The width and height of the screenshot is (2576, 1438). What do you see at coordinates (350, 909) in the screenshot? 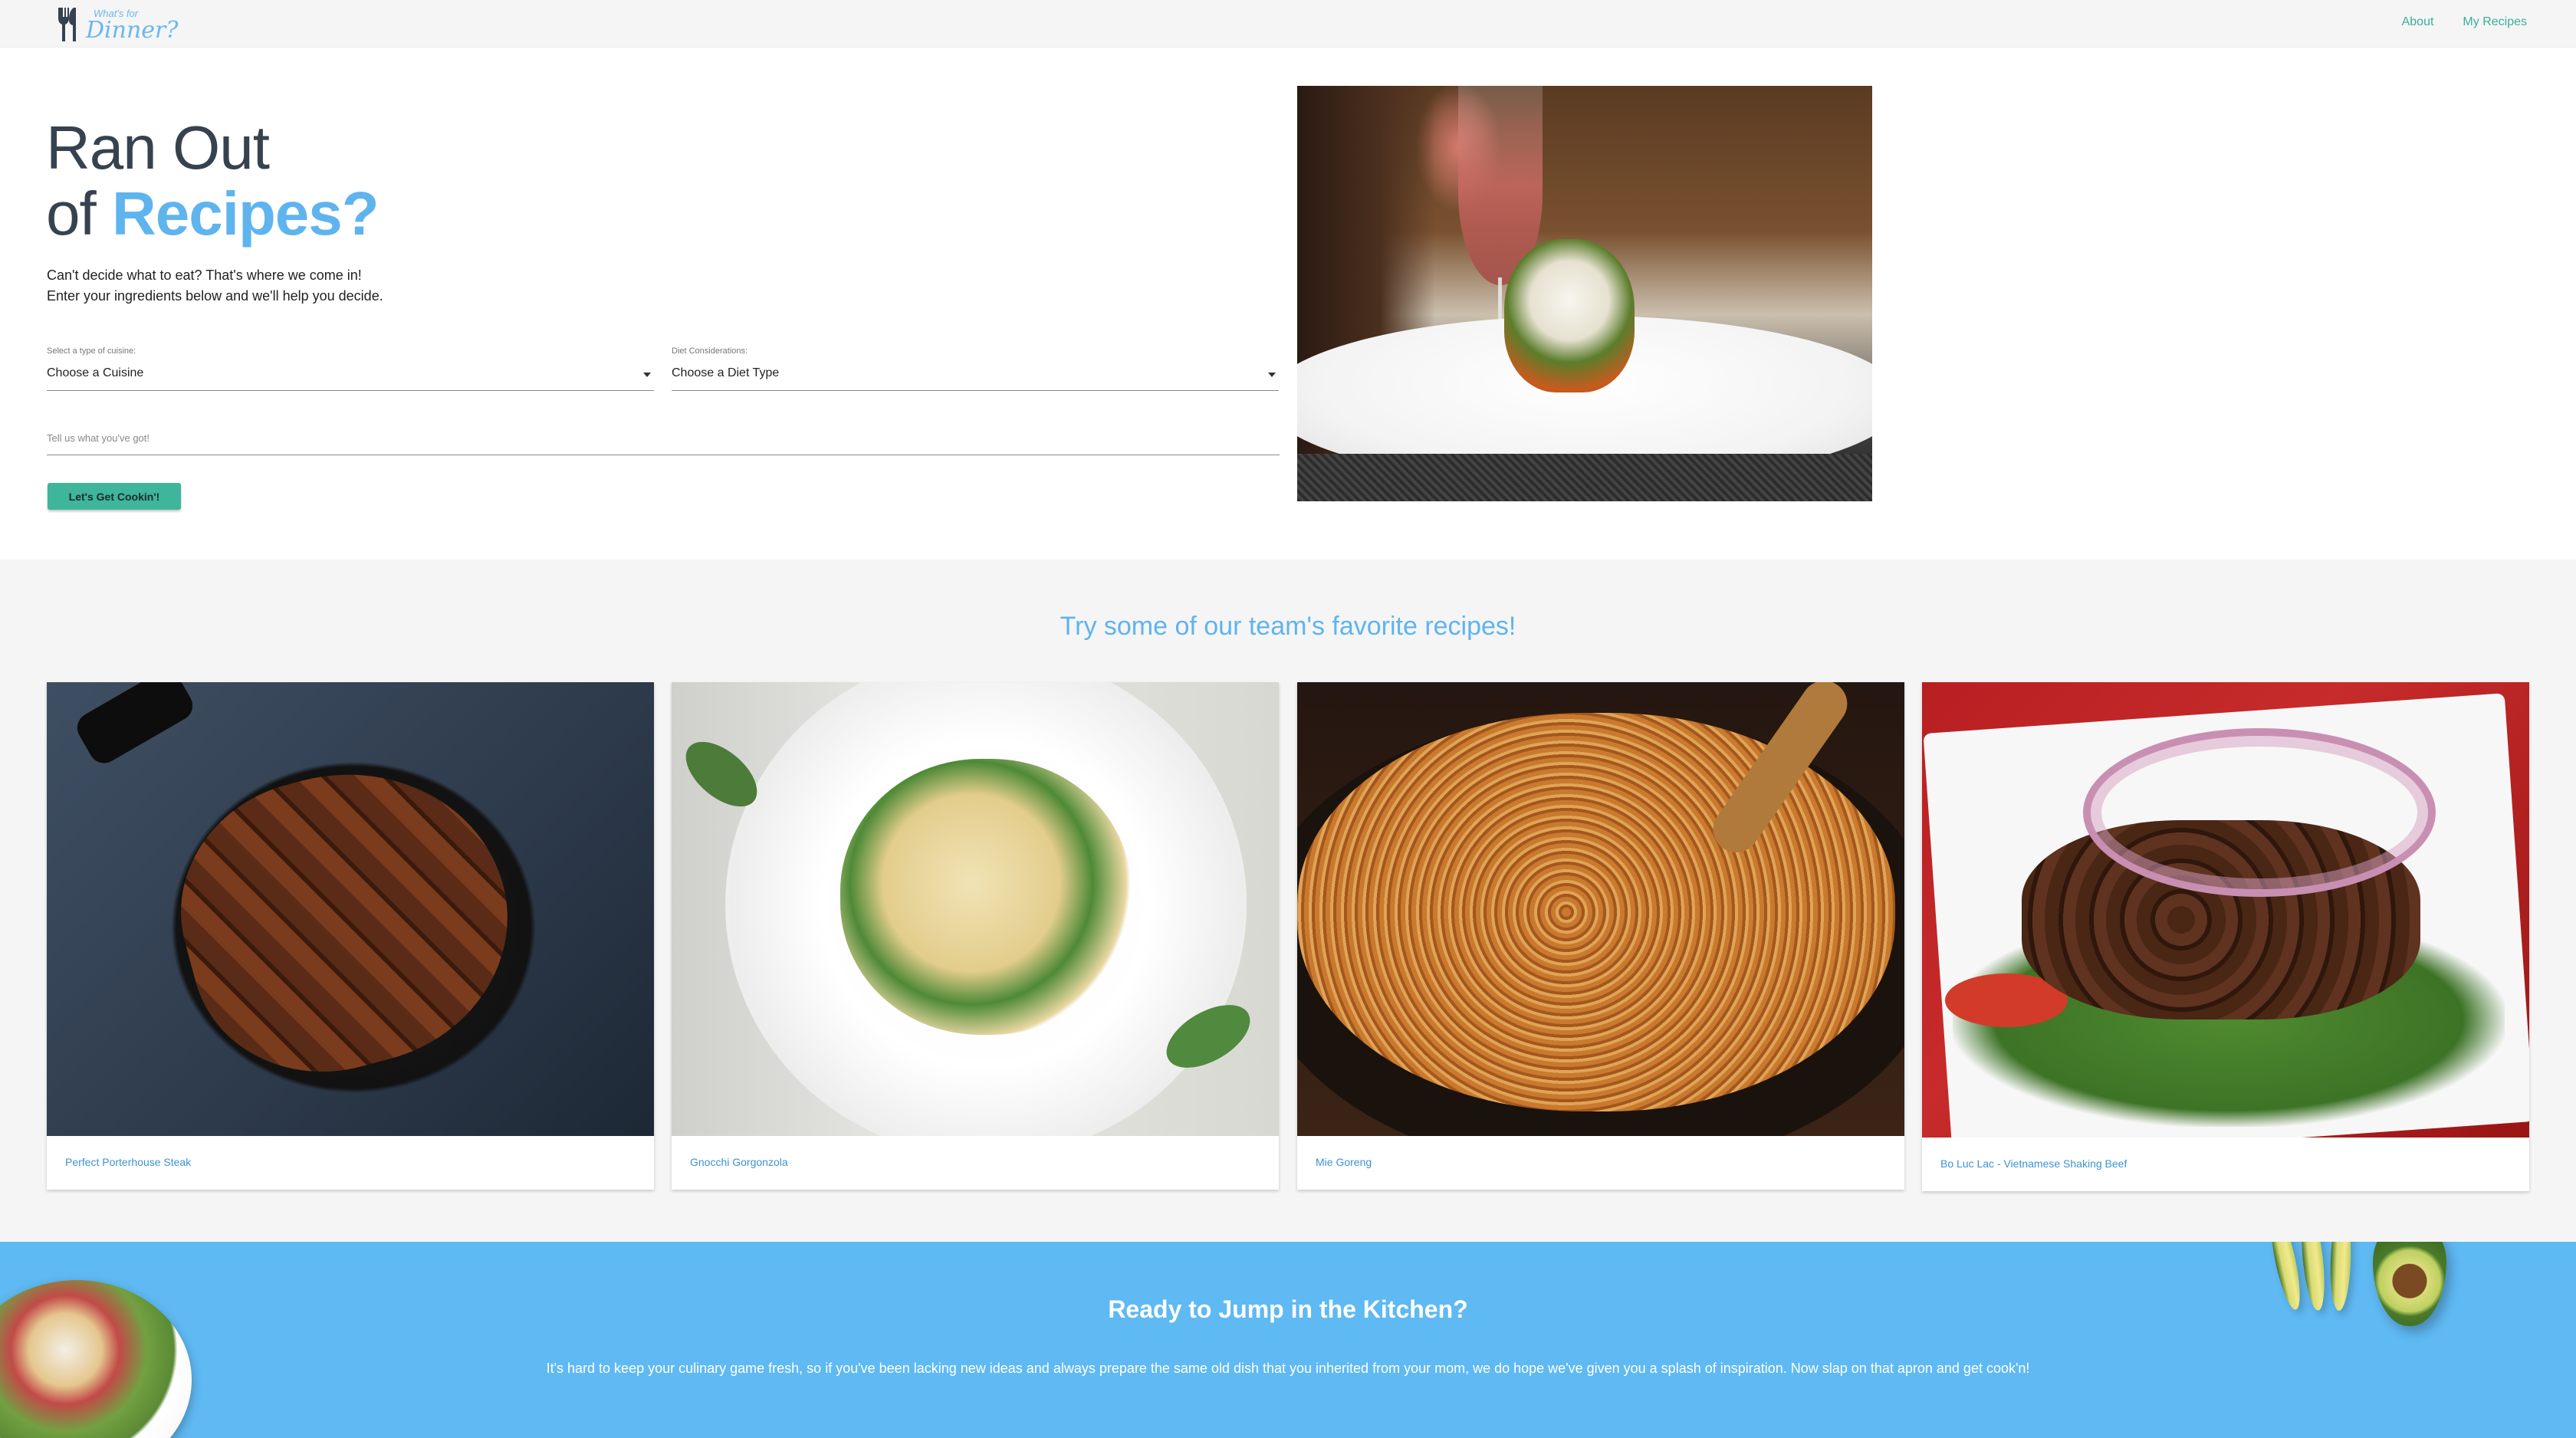
I see `recipe-image-porterhouse` at bounding box center [350, 909].